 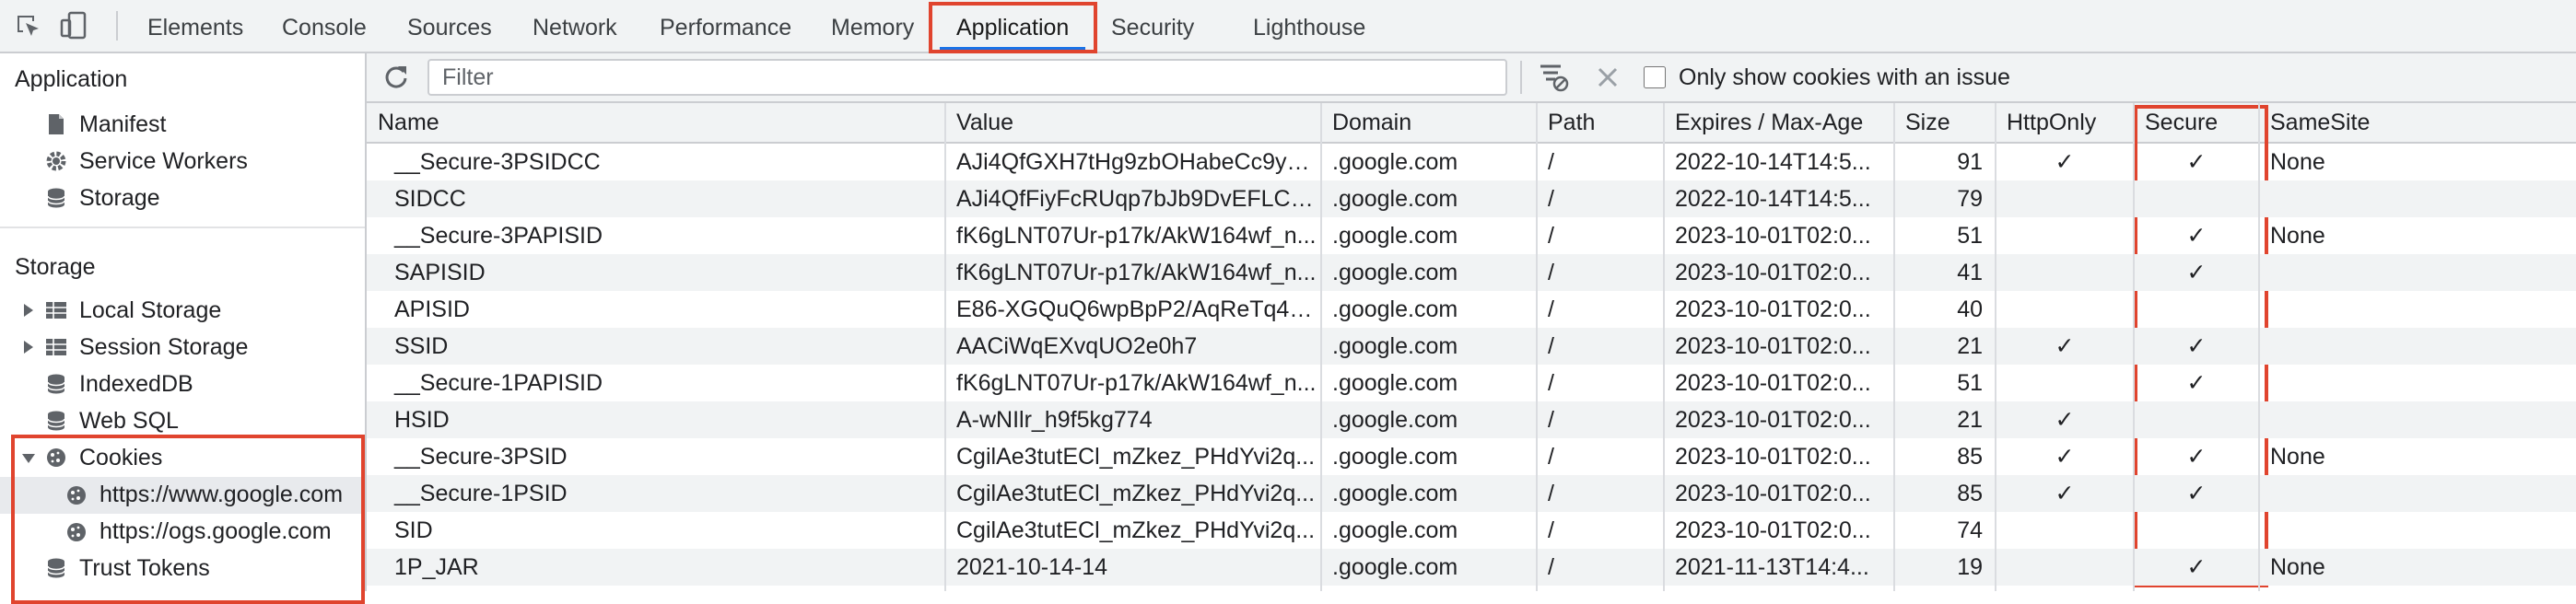 I want to click on tab-security: Security, so click(x=1152, y=26).